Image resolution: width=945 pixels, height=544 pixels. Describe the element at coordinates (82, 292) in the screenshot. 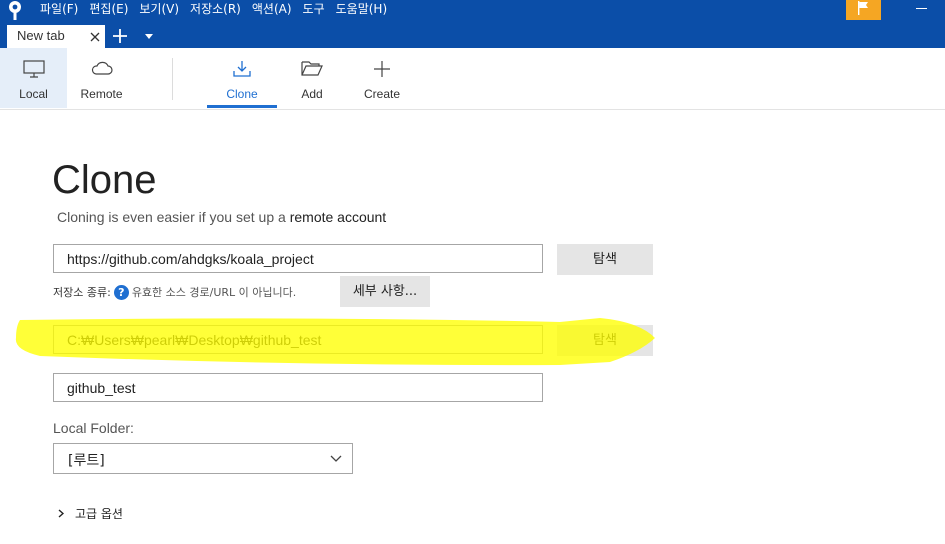

I see `repo-type-label: 저장소 종류:` at that location.